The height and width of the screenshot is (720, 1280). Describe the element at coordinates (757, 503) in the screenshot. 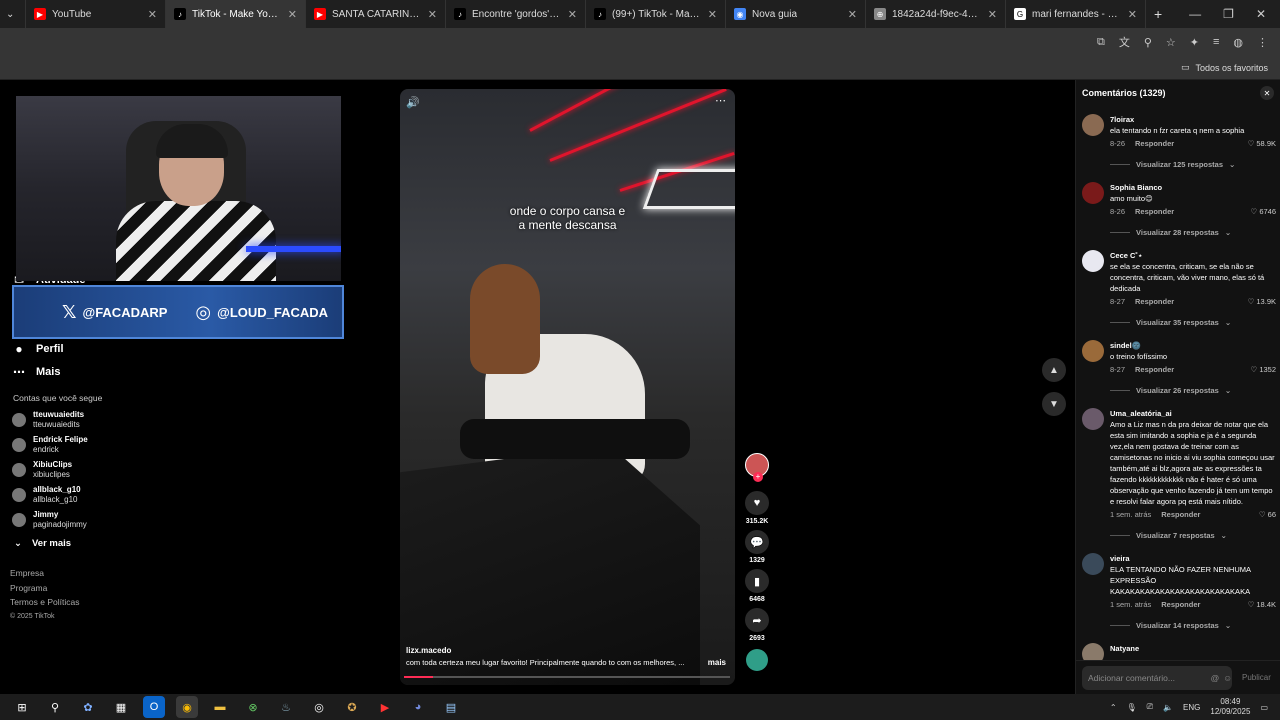

I see `heart-icon: ♥` at that location.